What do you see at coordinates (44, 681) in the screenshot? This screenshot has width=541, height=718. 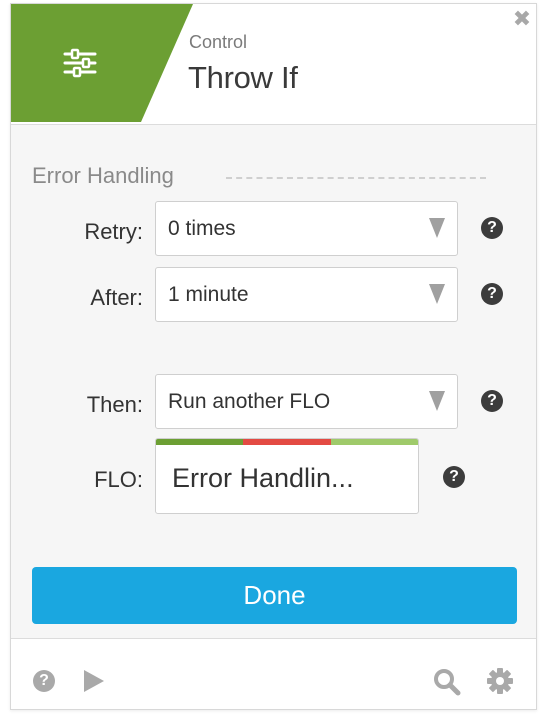 I see `question-circle-icon: ?` at bounding box center [44, 681].